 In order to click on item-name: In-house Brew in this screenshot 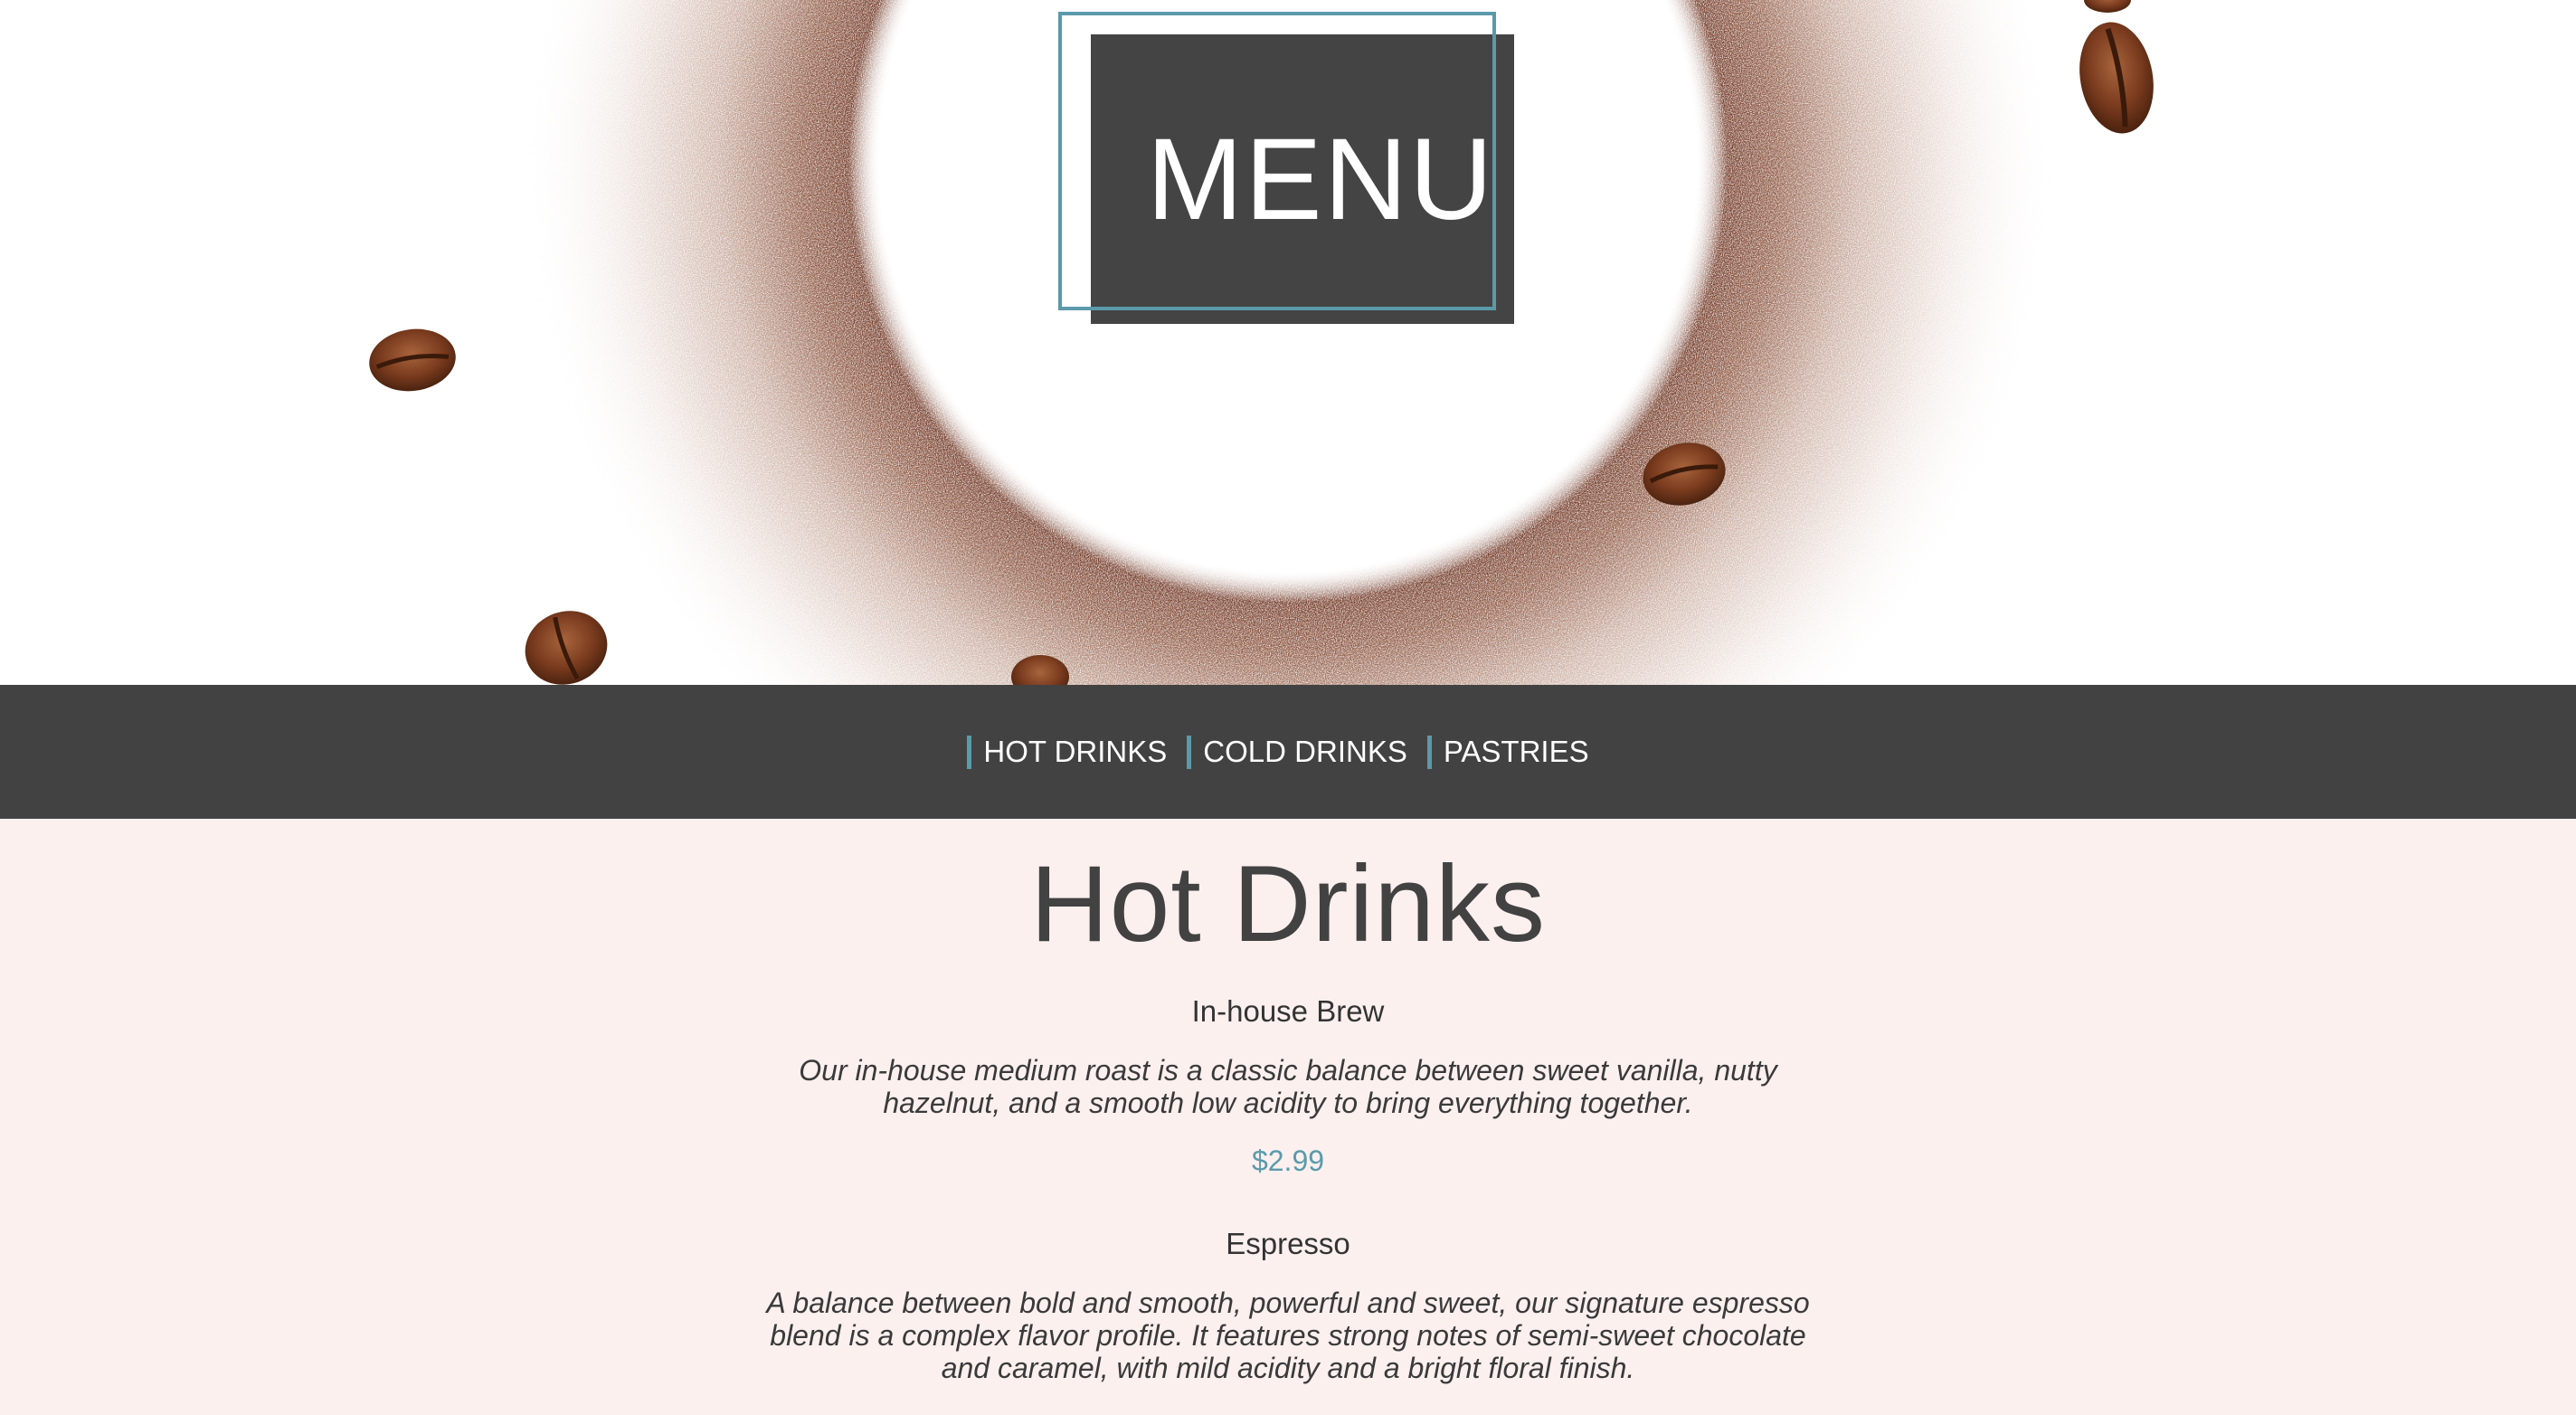, I will do `click(1288, 1011)`.